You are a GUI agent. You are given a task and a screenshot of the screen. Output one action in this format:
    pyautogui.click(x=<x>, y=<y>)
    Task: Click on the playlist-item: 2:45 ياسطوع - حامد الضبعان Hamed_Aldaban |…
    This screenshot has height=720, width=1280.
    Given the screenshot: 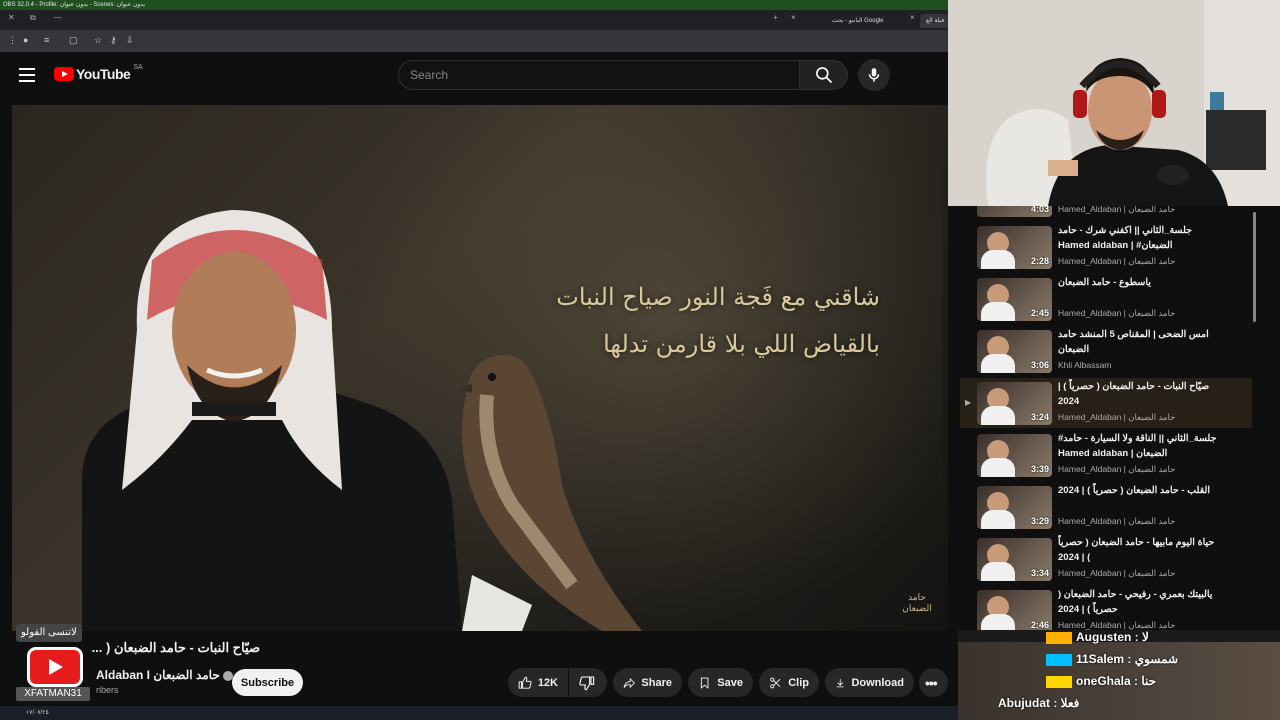 What is the action you would take?
    pyautogui.click(x=1106, y=299)
    